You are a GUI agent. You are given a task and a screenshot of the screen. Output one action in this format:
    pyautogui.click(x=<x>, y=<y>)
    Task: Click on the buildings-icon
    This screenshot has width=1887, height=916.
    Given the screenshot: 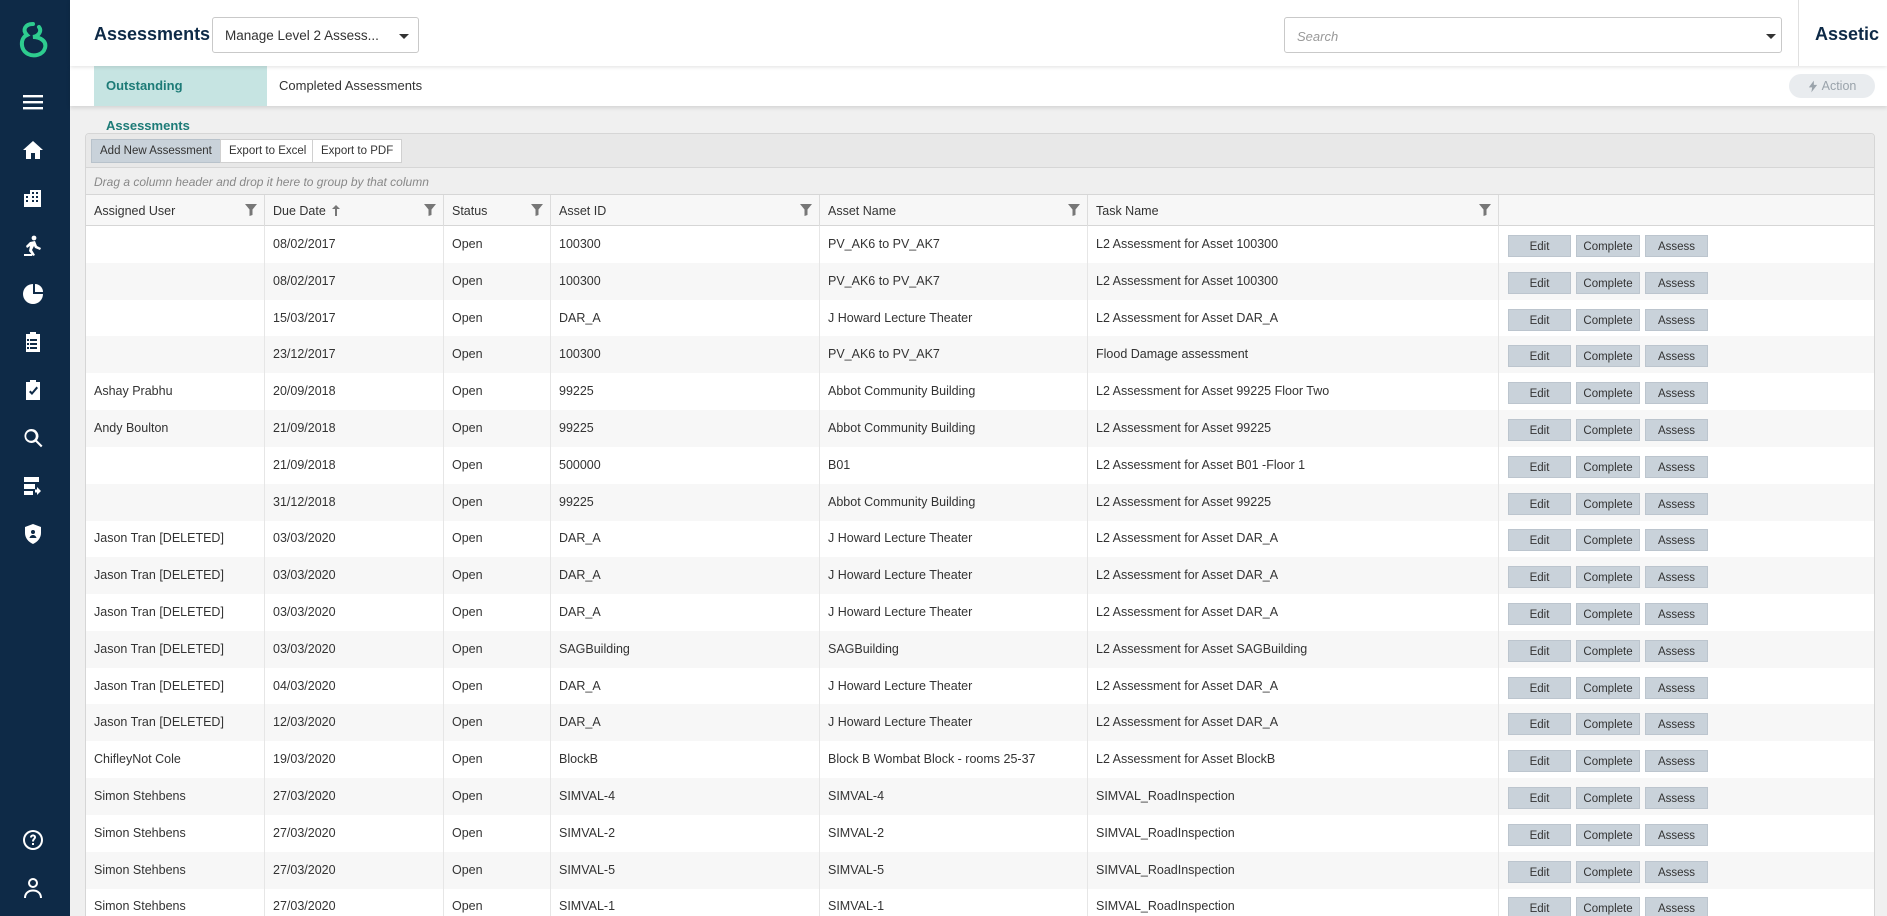 What is the action you would take?
    pyautogui.click(x=33, y=198)
    